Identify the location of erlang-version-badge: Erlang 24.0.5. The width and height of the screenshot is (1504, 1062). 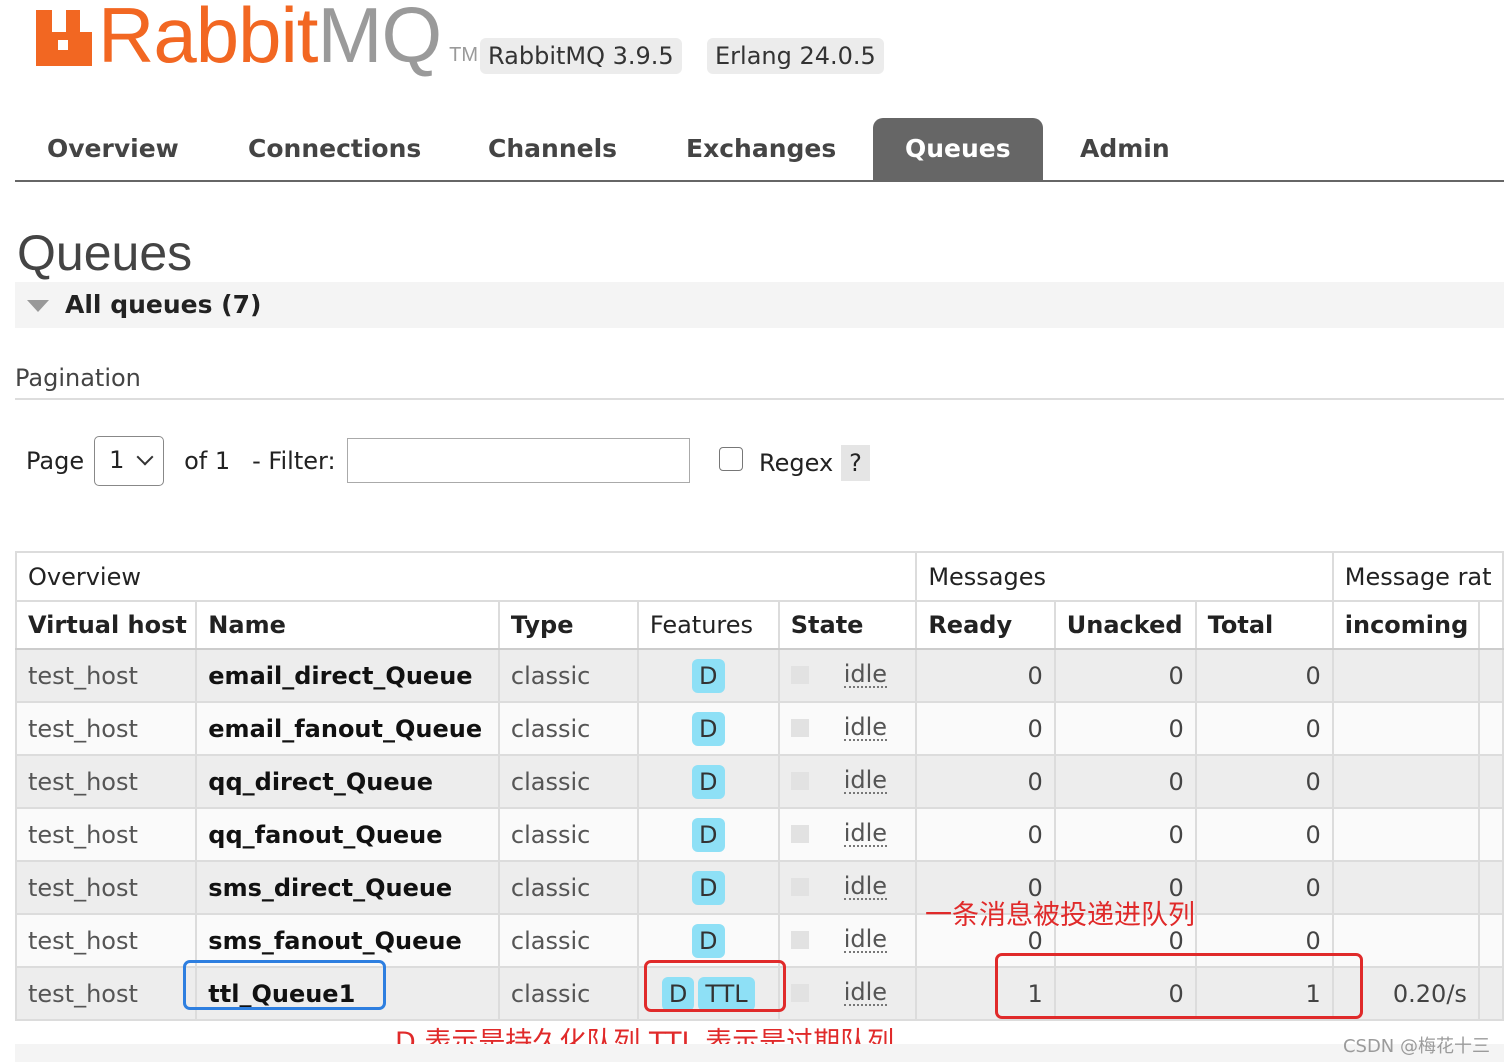
(795, 56).